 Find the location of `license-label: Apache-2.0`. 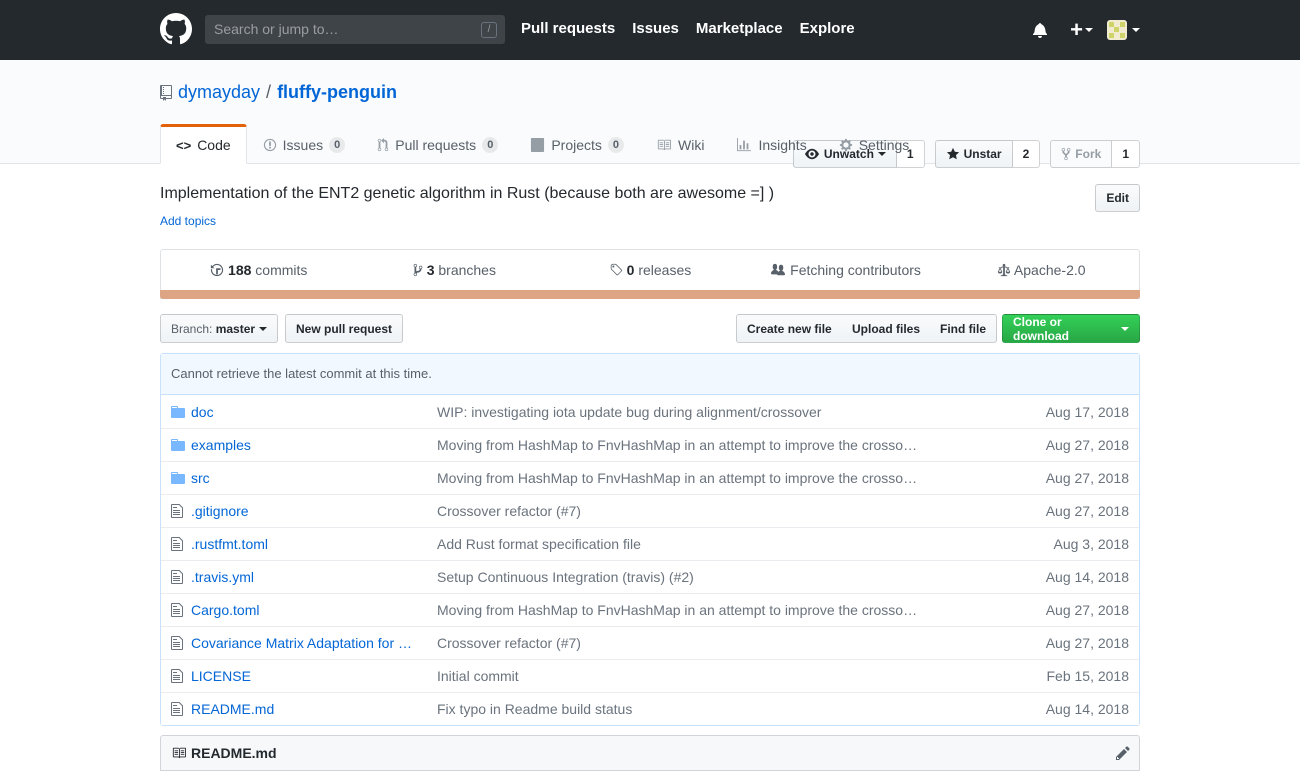

license-label: Apache-2.0 is located at coordinates (1049, 270).